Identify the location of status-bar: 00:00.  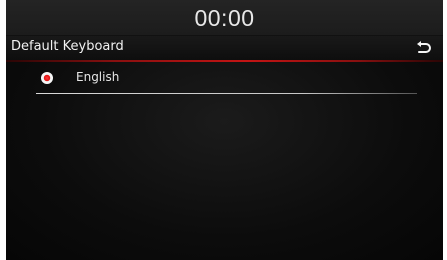
(224, 18).